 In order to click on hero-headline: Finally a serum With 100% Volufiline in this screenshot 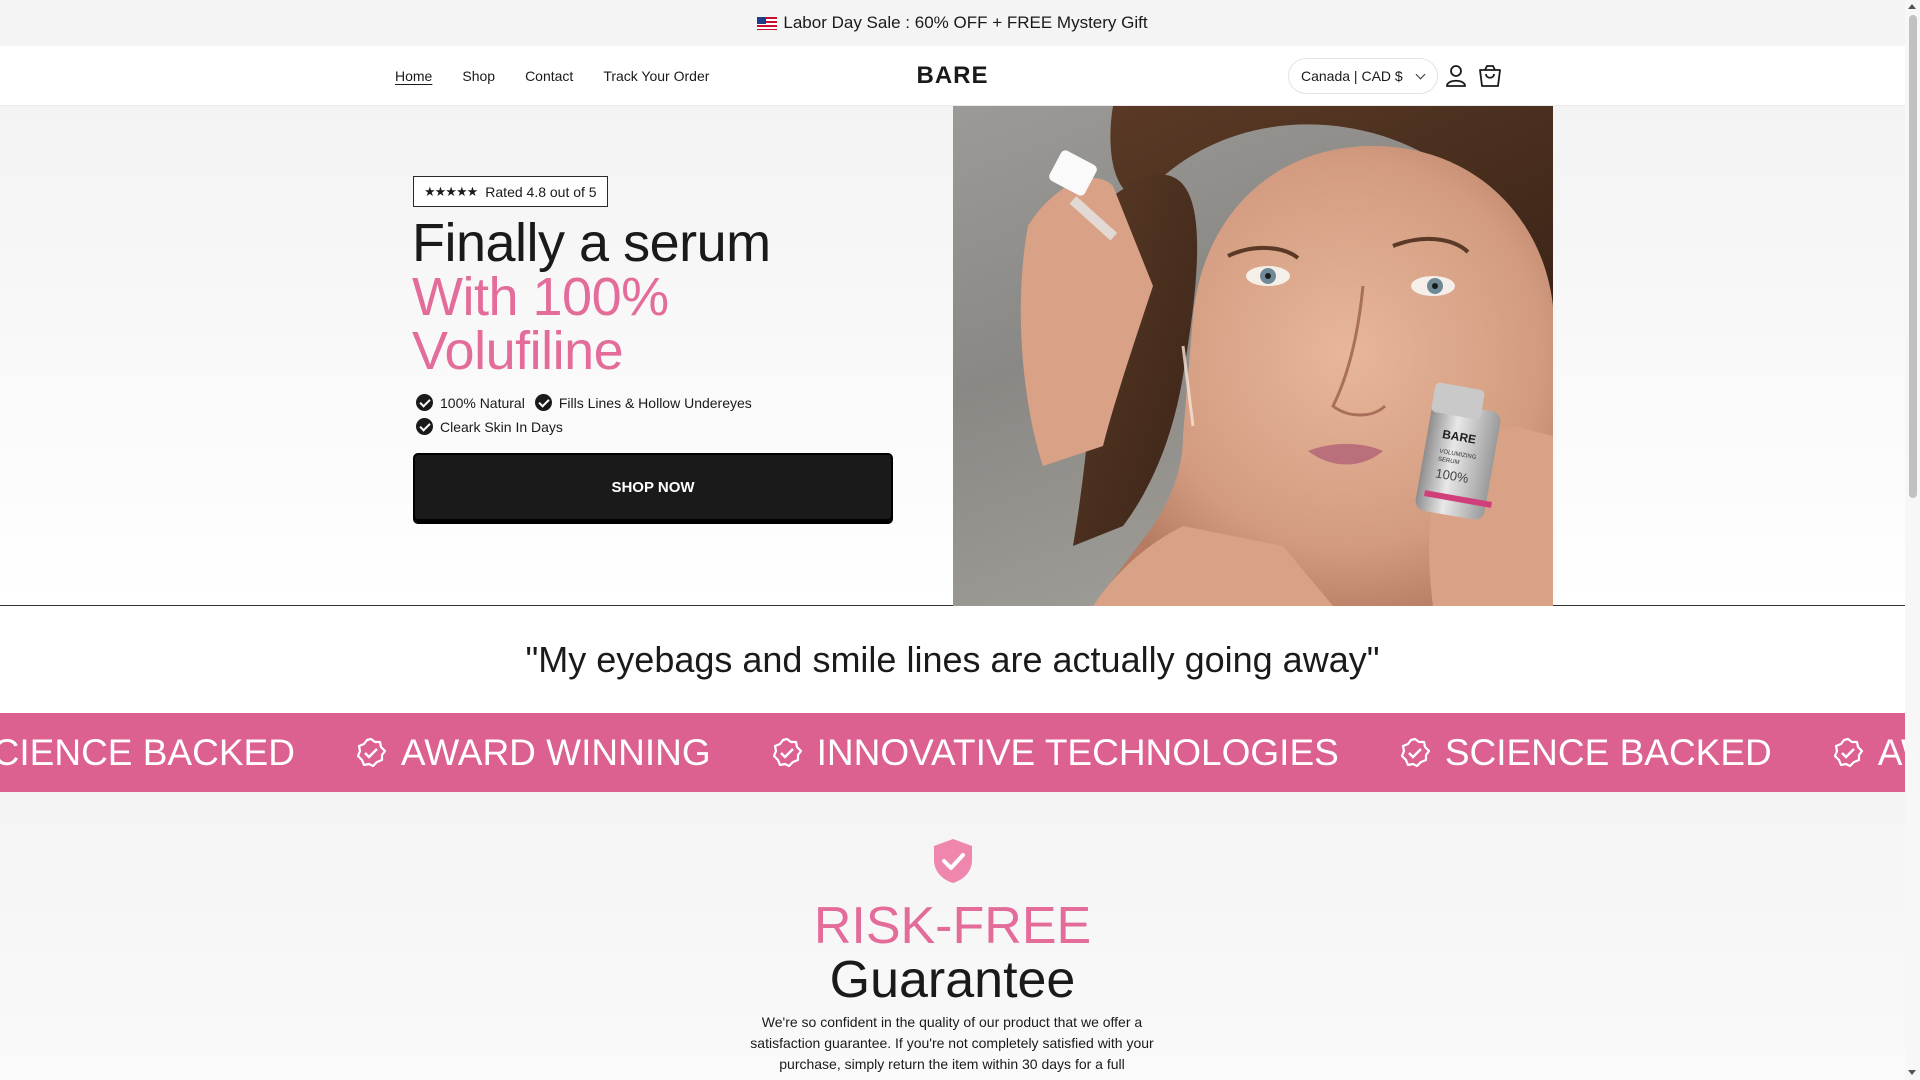, I will do `click(591, 297)`.